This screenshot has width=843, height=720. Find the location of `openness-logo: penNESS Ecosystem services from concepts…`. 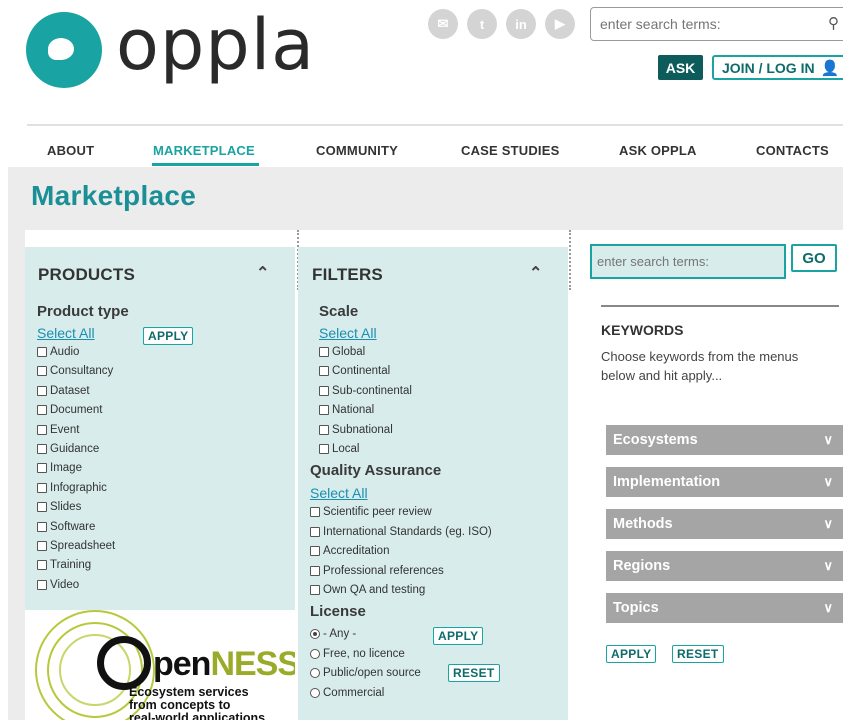

openness-logo: penNESS Ecosystem services from concepts… is located at coordinates (160, 665).